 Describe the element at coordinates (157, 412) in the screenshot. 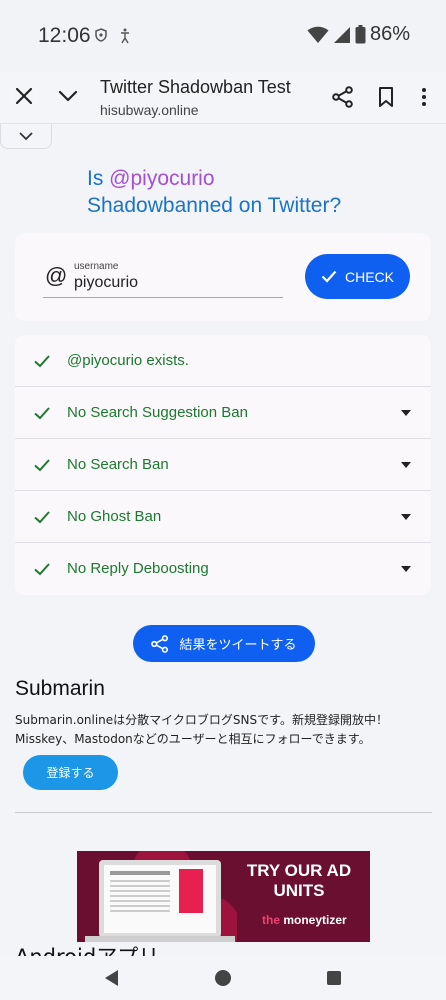

I see `result-text: No Search Suggestion Ban` at that location.